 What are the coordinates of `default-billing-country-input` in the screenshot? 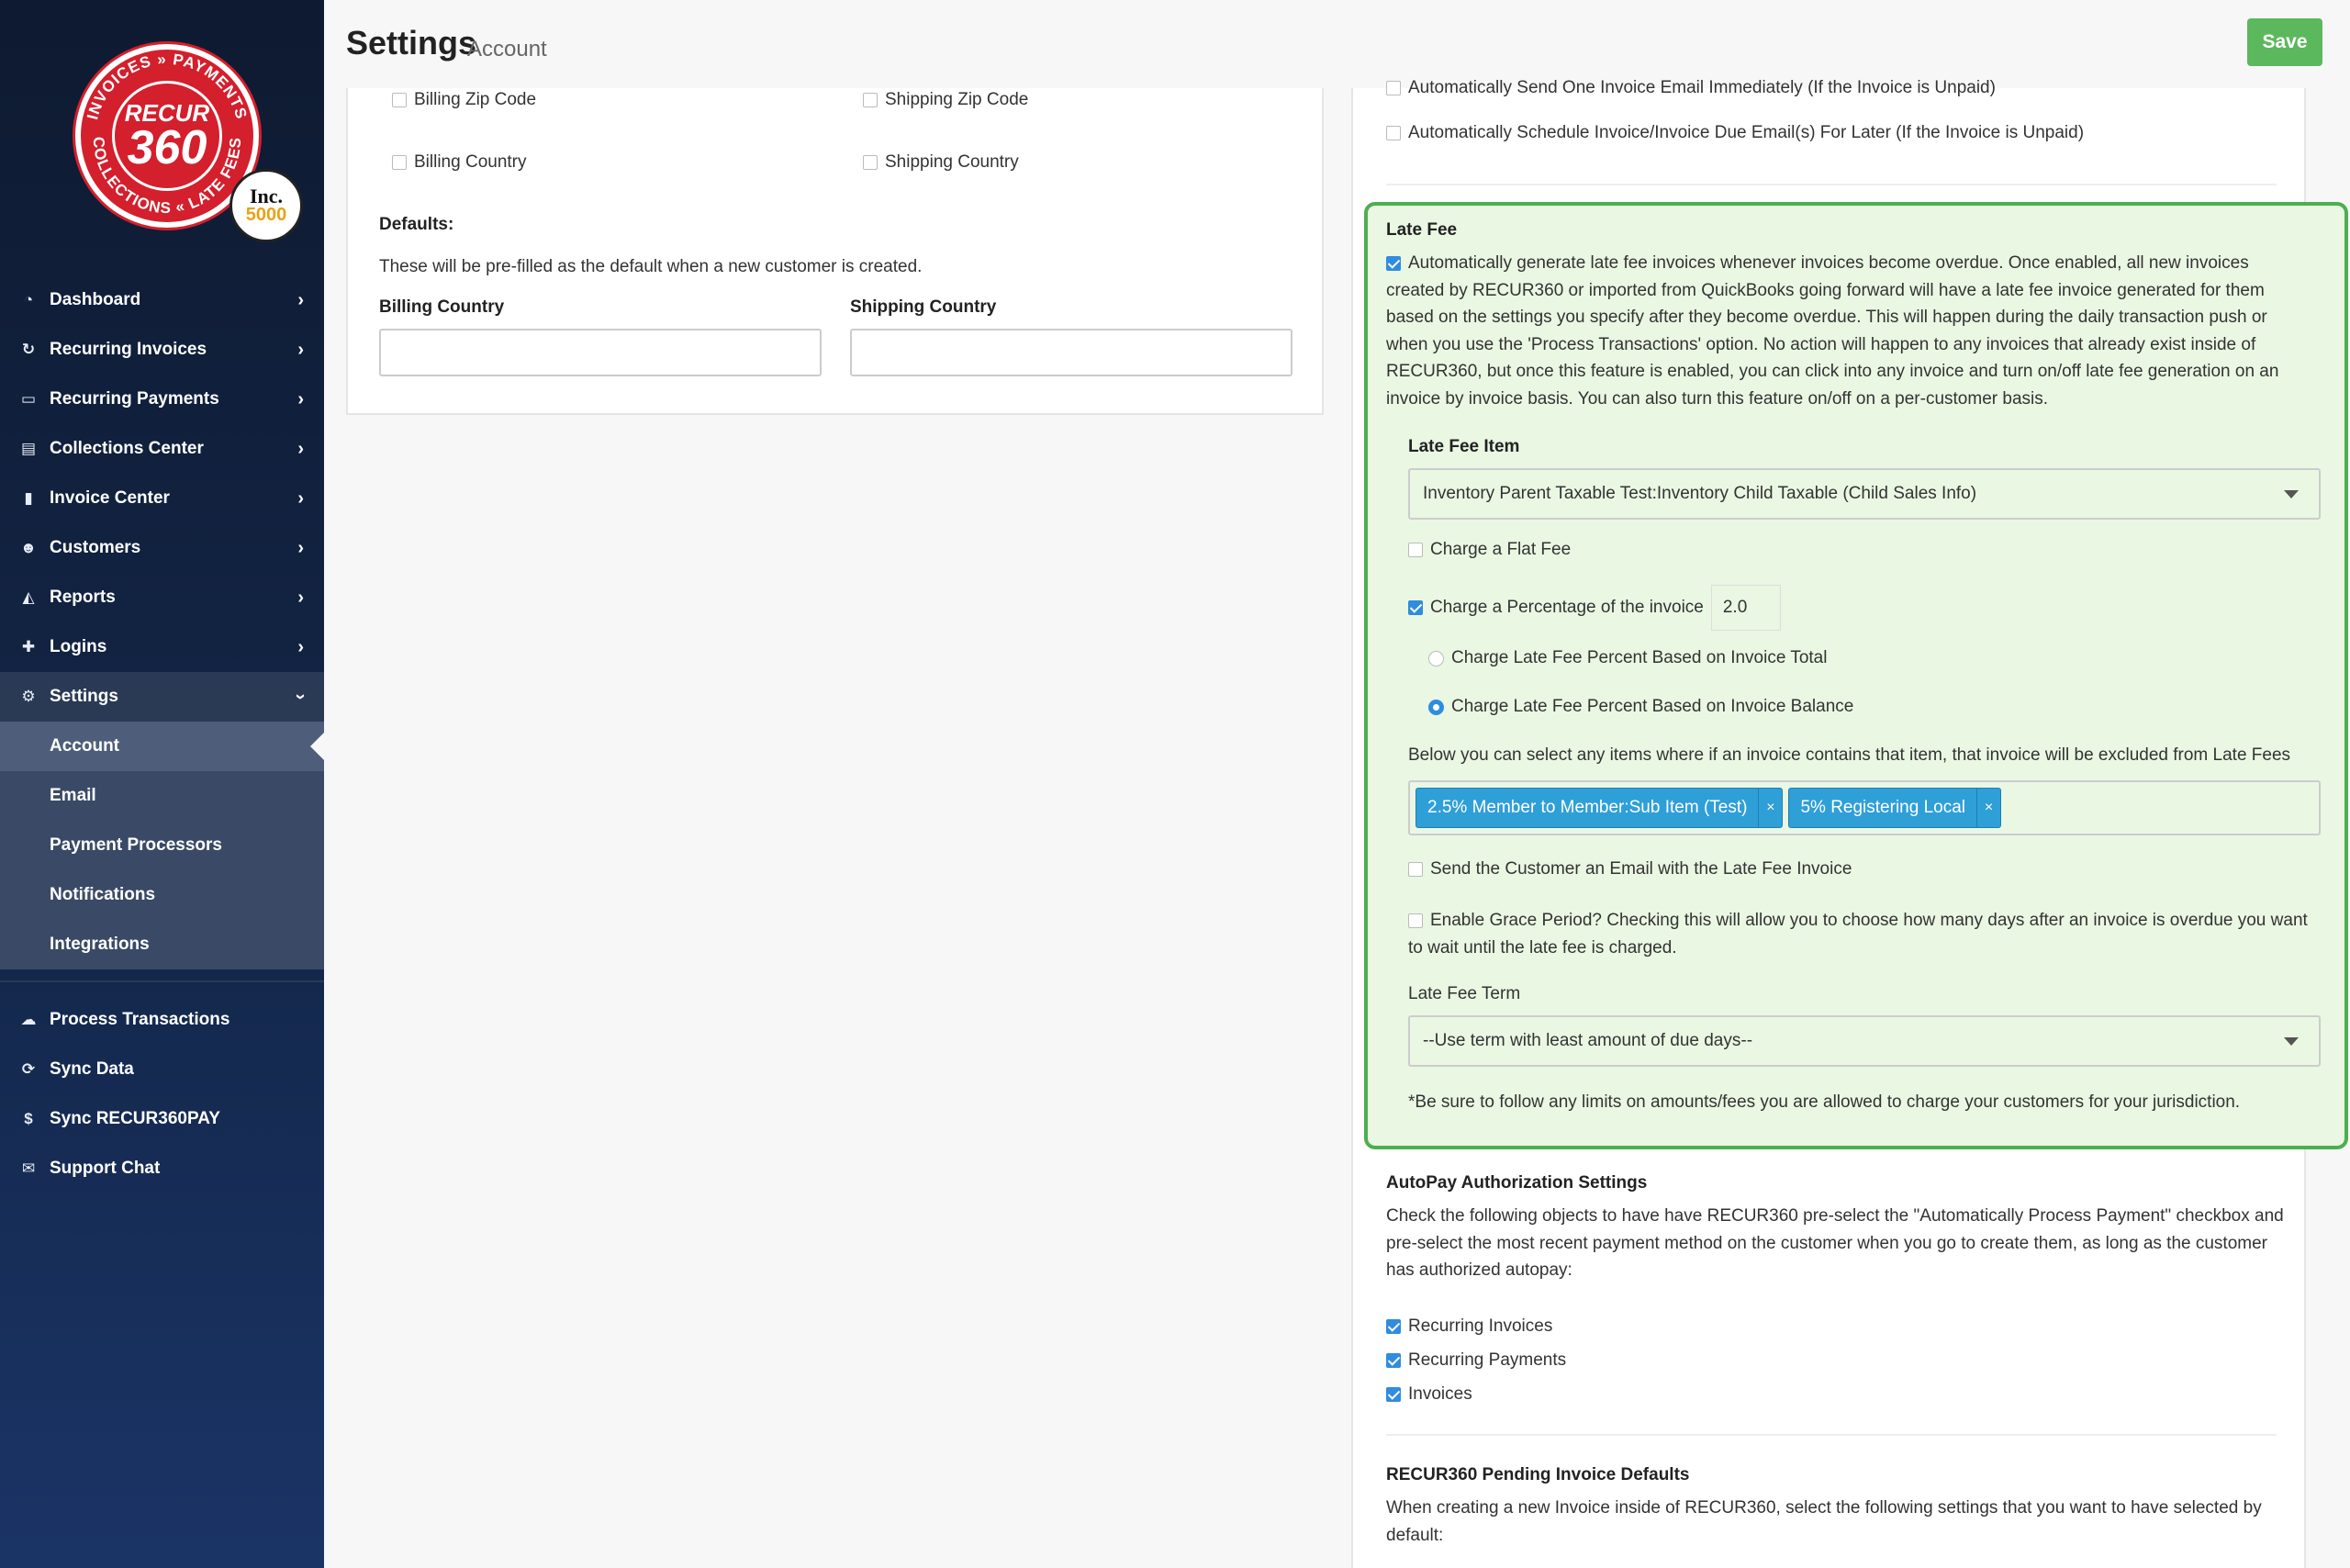 It's located at (600, 352).